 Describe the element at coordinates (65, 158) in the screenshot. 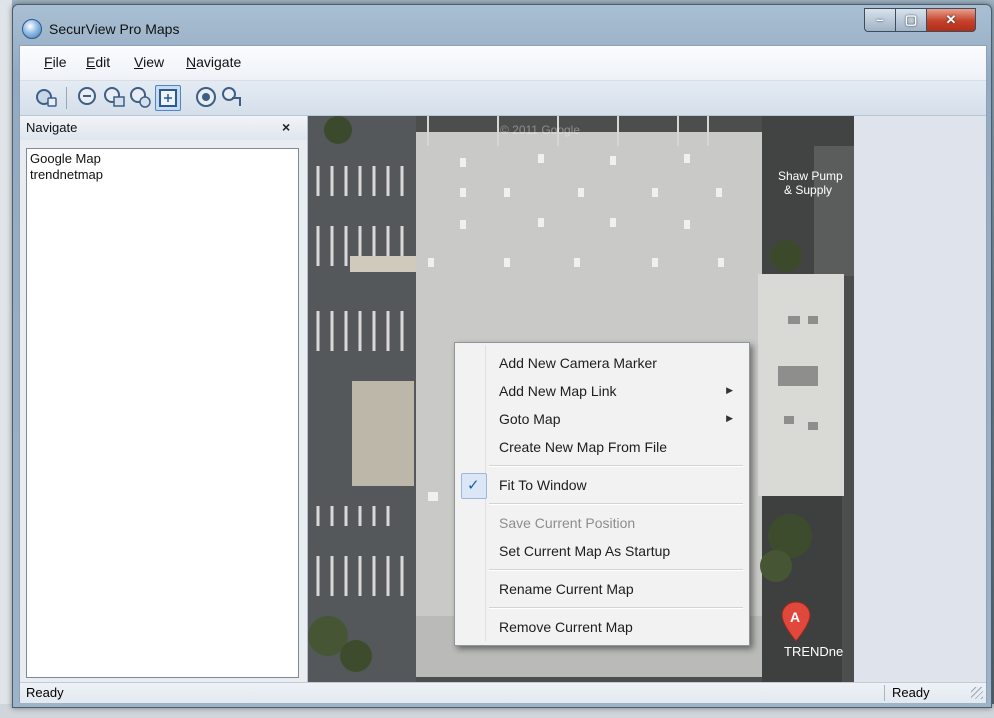

I see `list-item-google-map: Google Map` at that location.